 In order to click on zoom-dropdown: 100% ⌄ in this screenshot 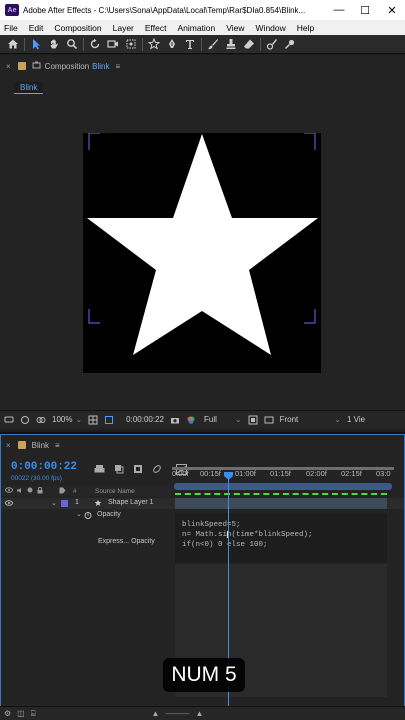, I will do `click(67, 419)`.